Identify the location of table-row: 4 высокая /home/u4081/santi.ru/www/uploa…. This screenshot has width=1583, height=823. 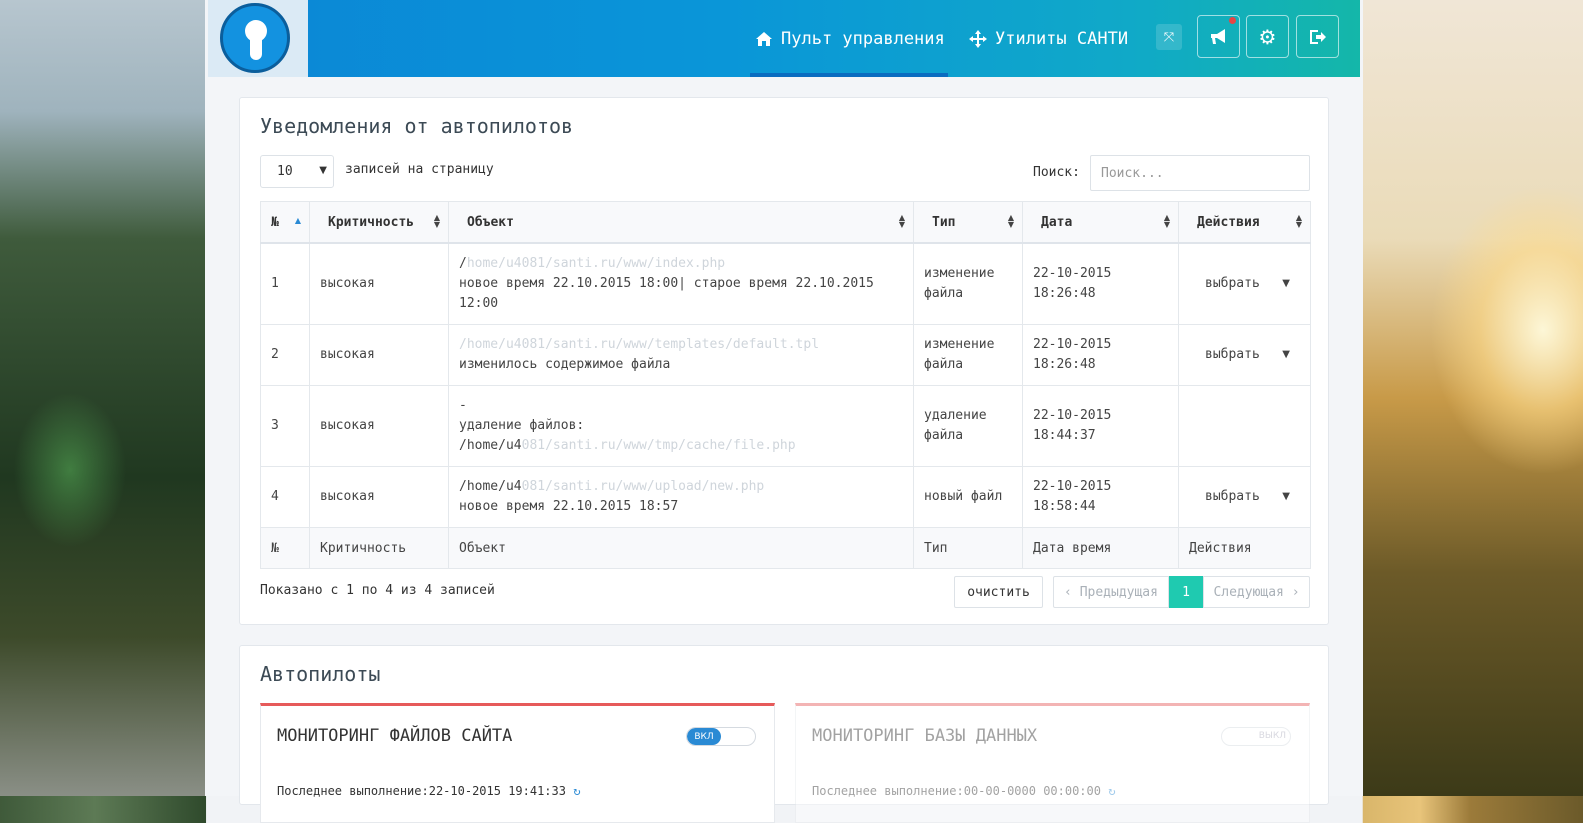
(785, 497).